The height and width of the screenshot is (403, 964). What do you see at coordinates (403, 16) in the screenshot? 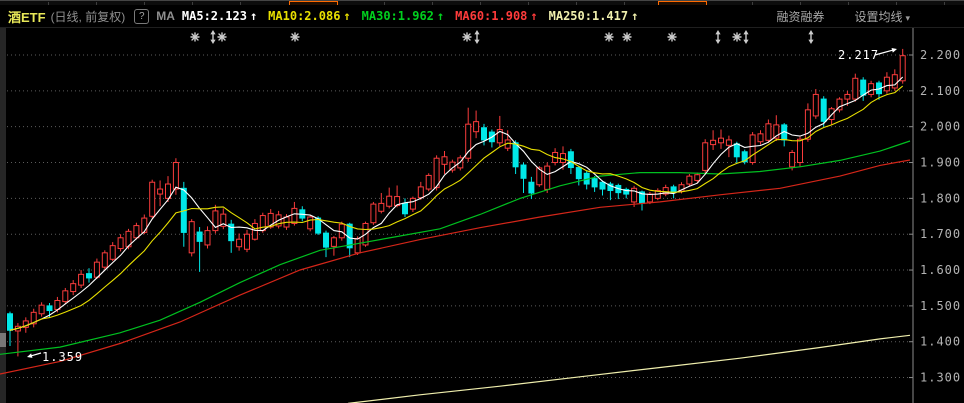
I see `ma-legend-item: MA30:1.962 ↑` at bounding box center [403, 16].